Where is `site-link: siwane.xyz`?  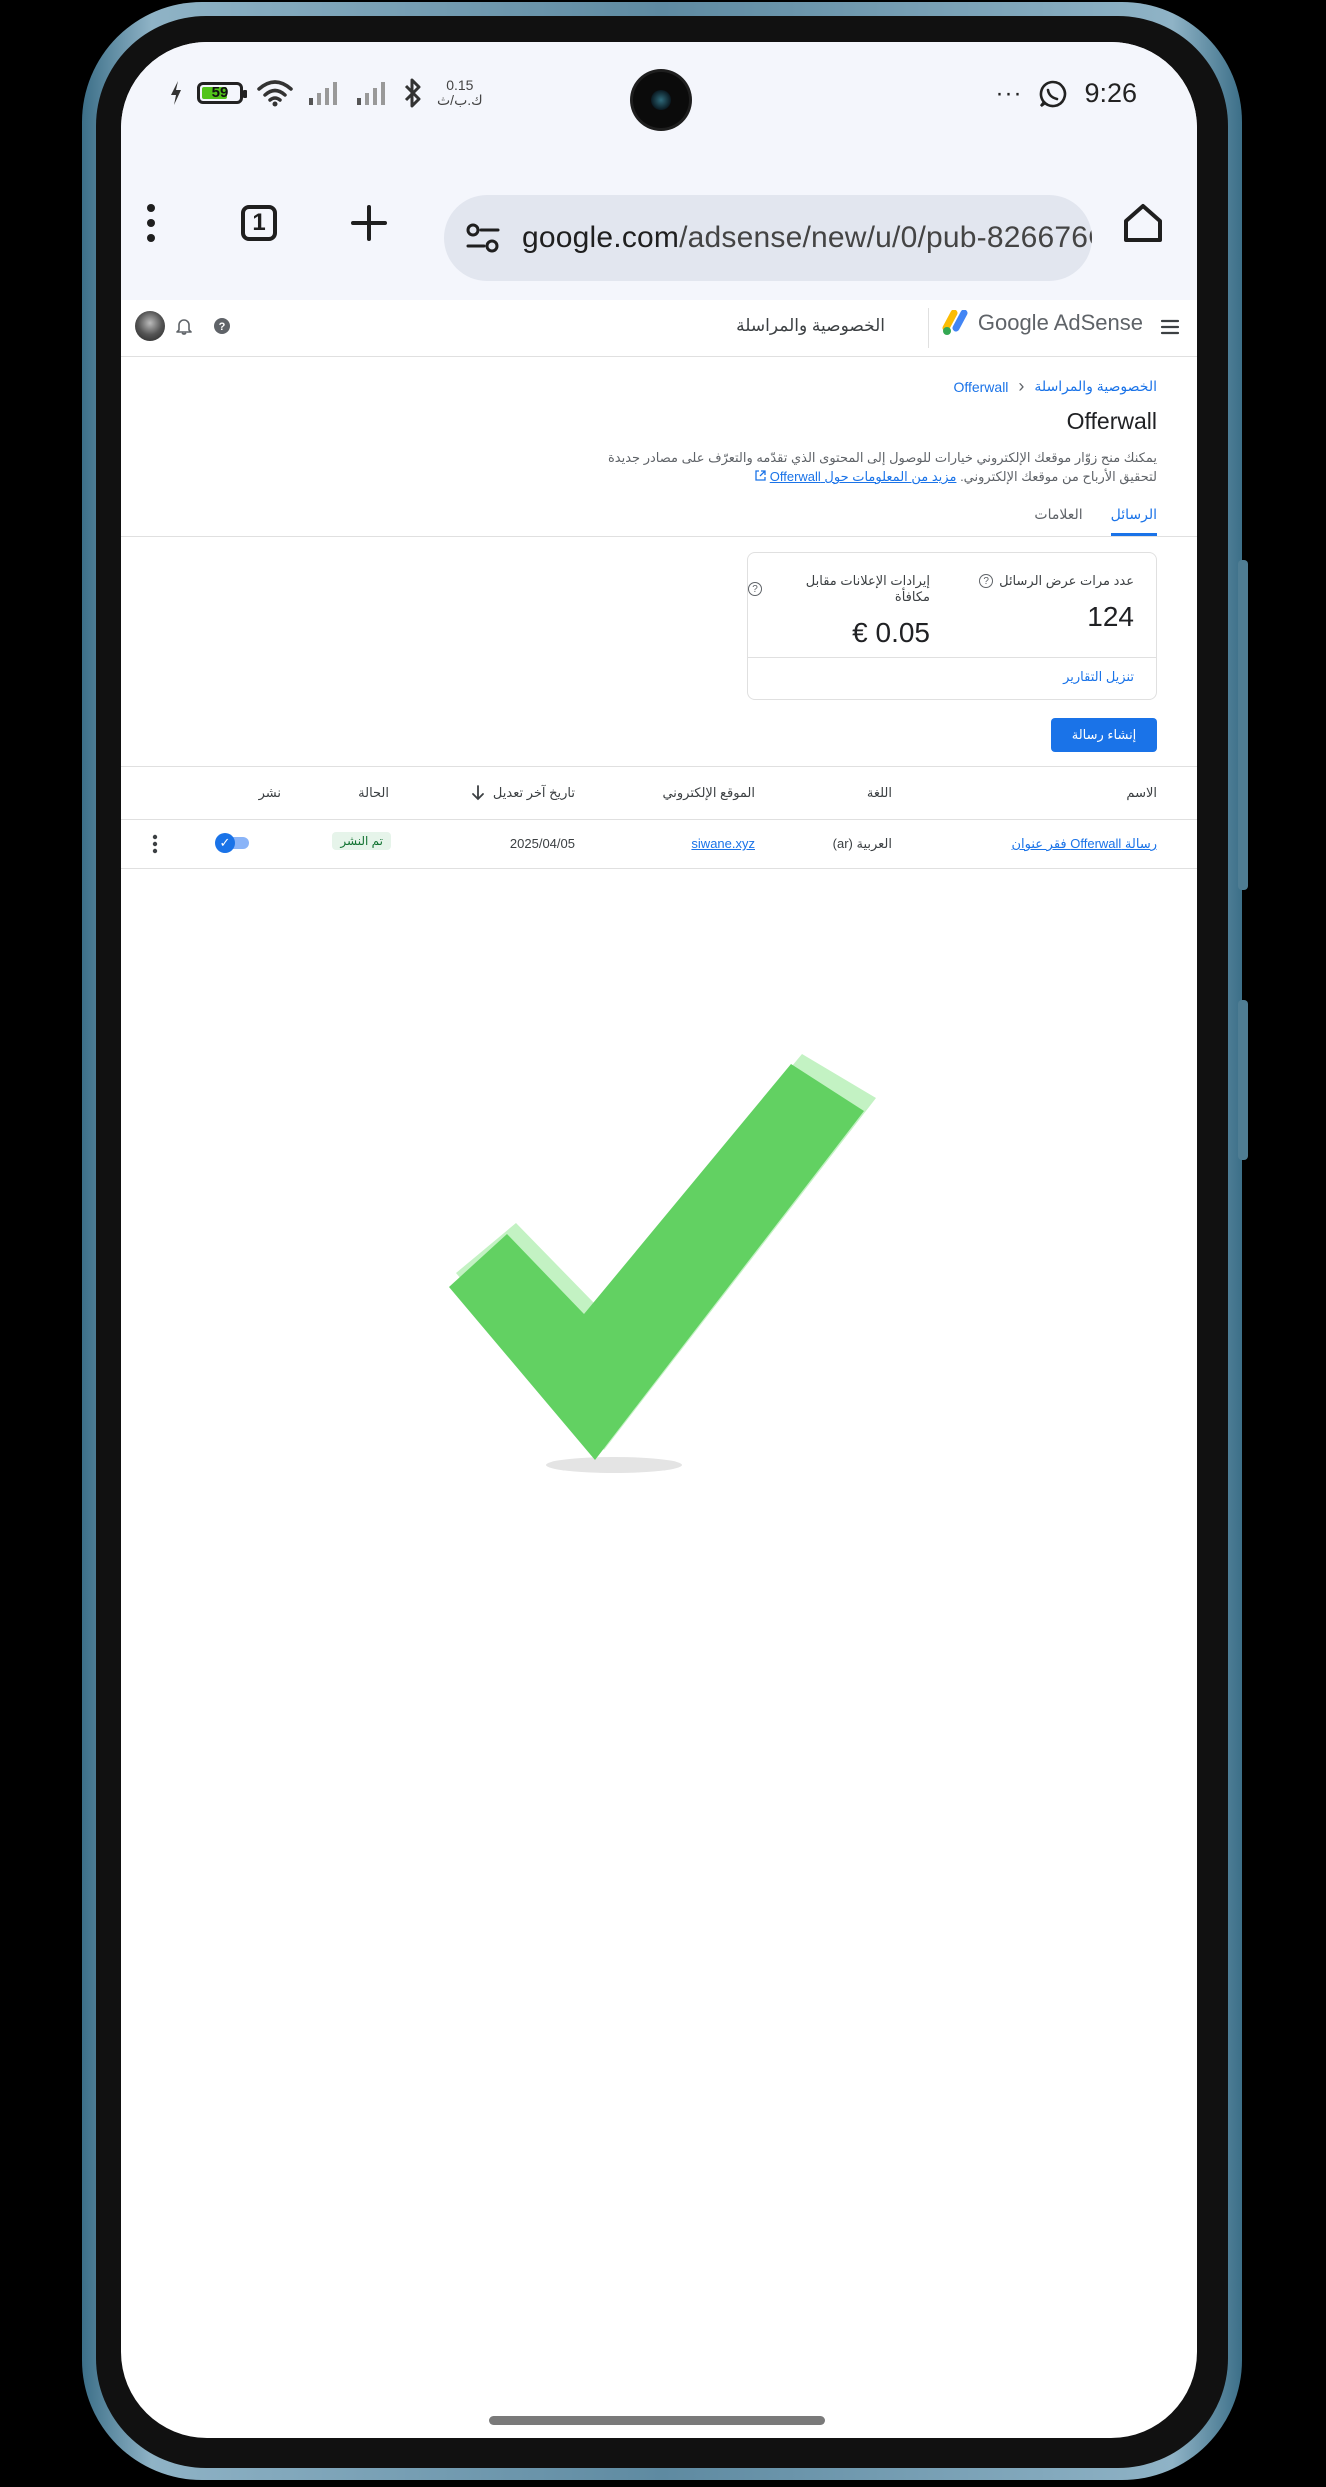 site-link: siwane.xyz is located at coordinates (723, 843).